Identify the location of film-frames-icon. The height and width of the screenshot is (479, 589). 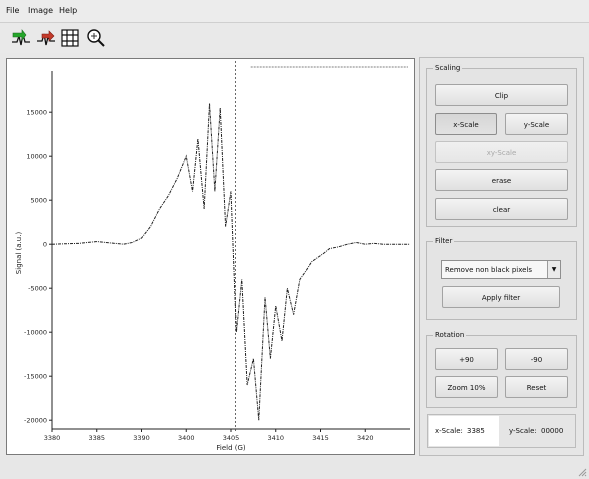
(70, 38).